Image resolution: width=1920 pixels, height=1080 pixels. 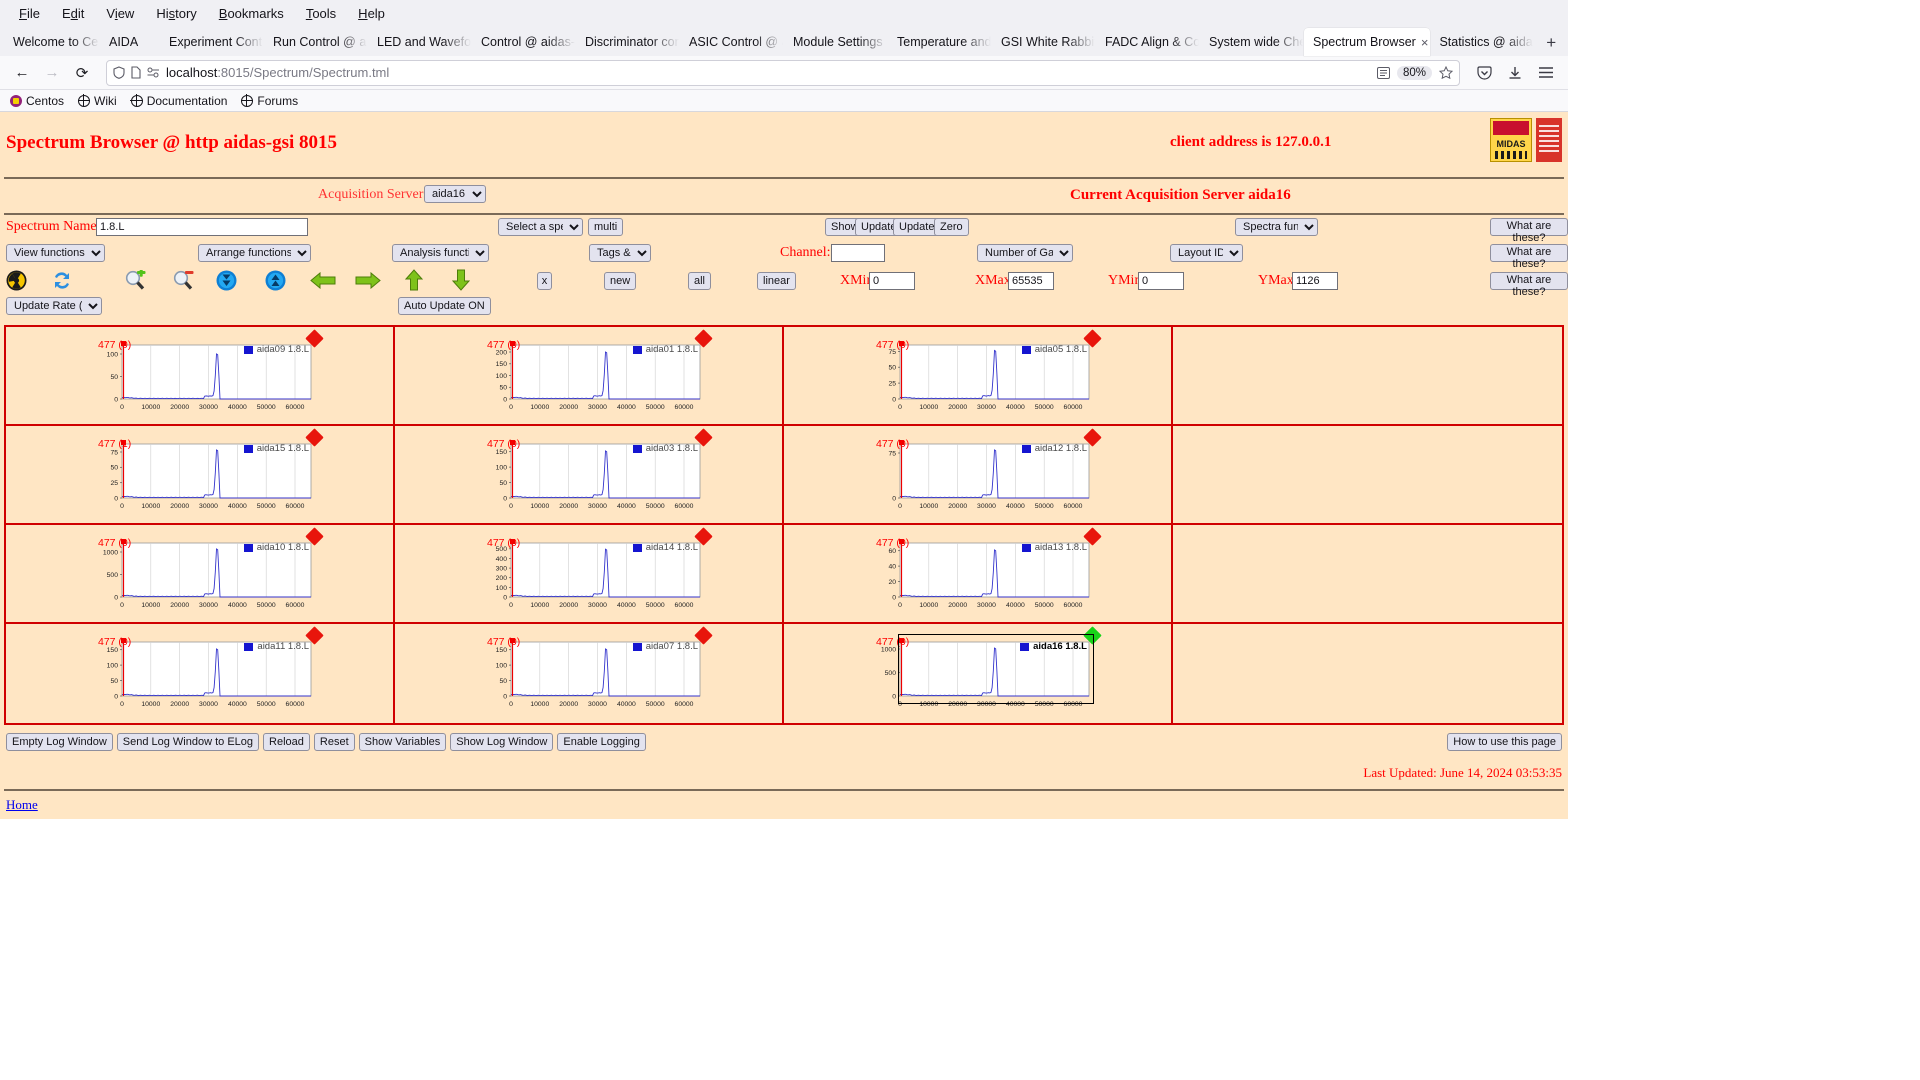 What do you see at coordinates (502, 742) in the screenshot?
I see `bottom-button-show-log-window: Show Log Window` at bounding box center [502, 742].